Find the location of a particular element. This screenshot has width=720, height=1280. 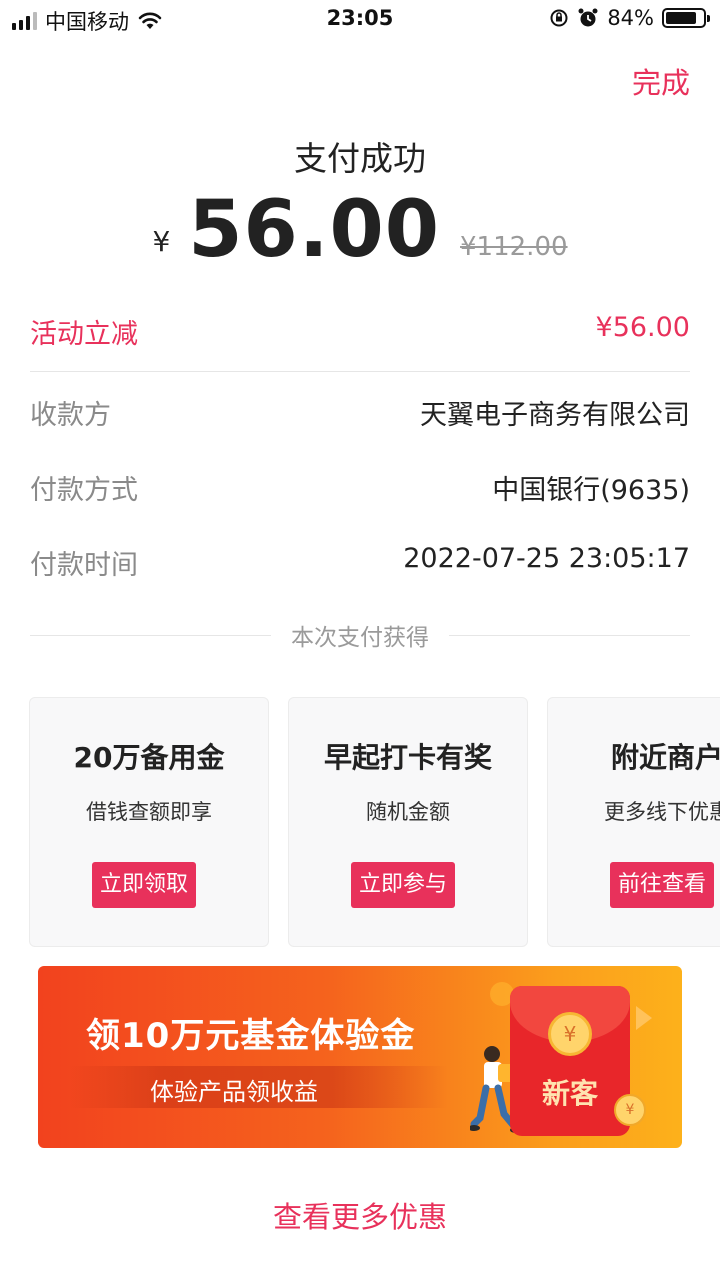

card-title: 附近商户 is located at coordinates (665, 757).